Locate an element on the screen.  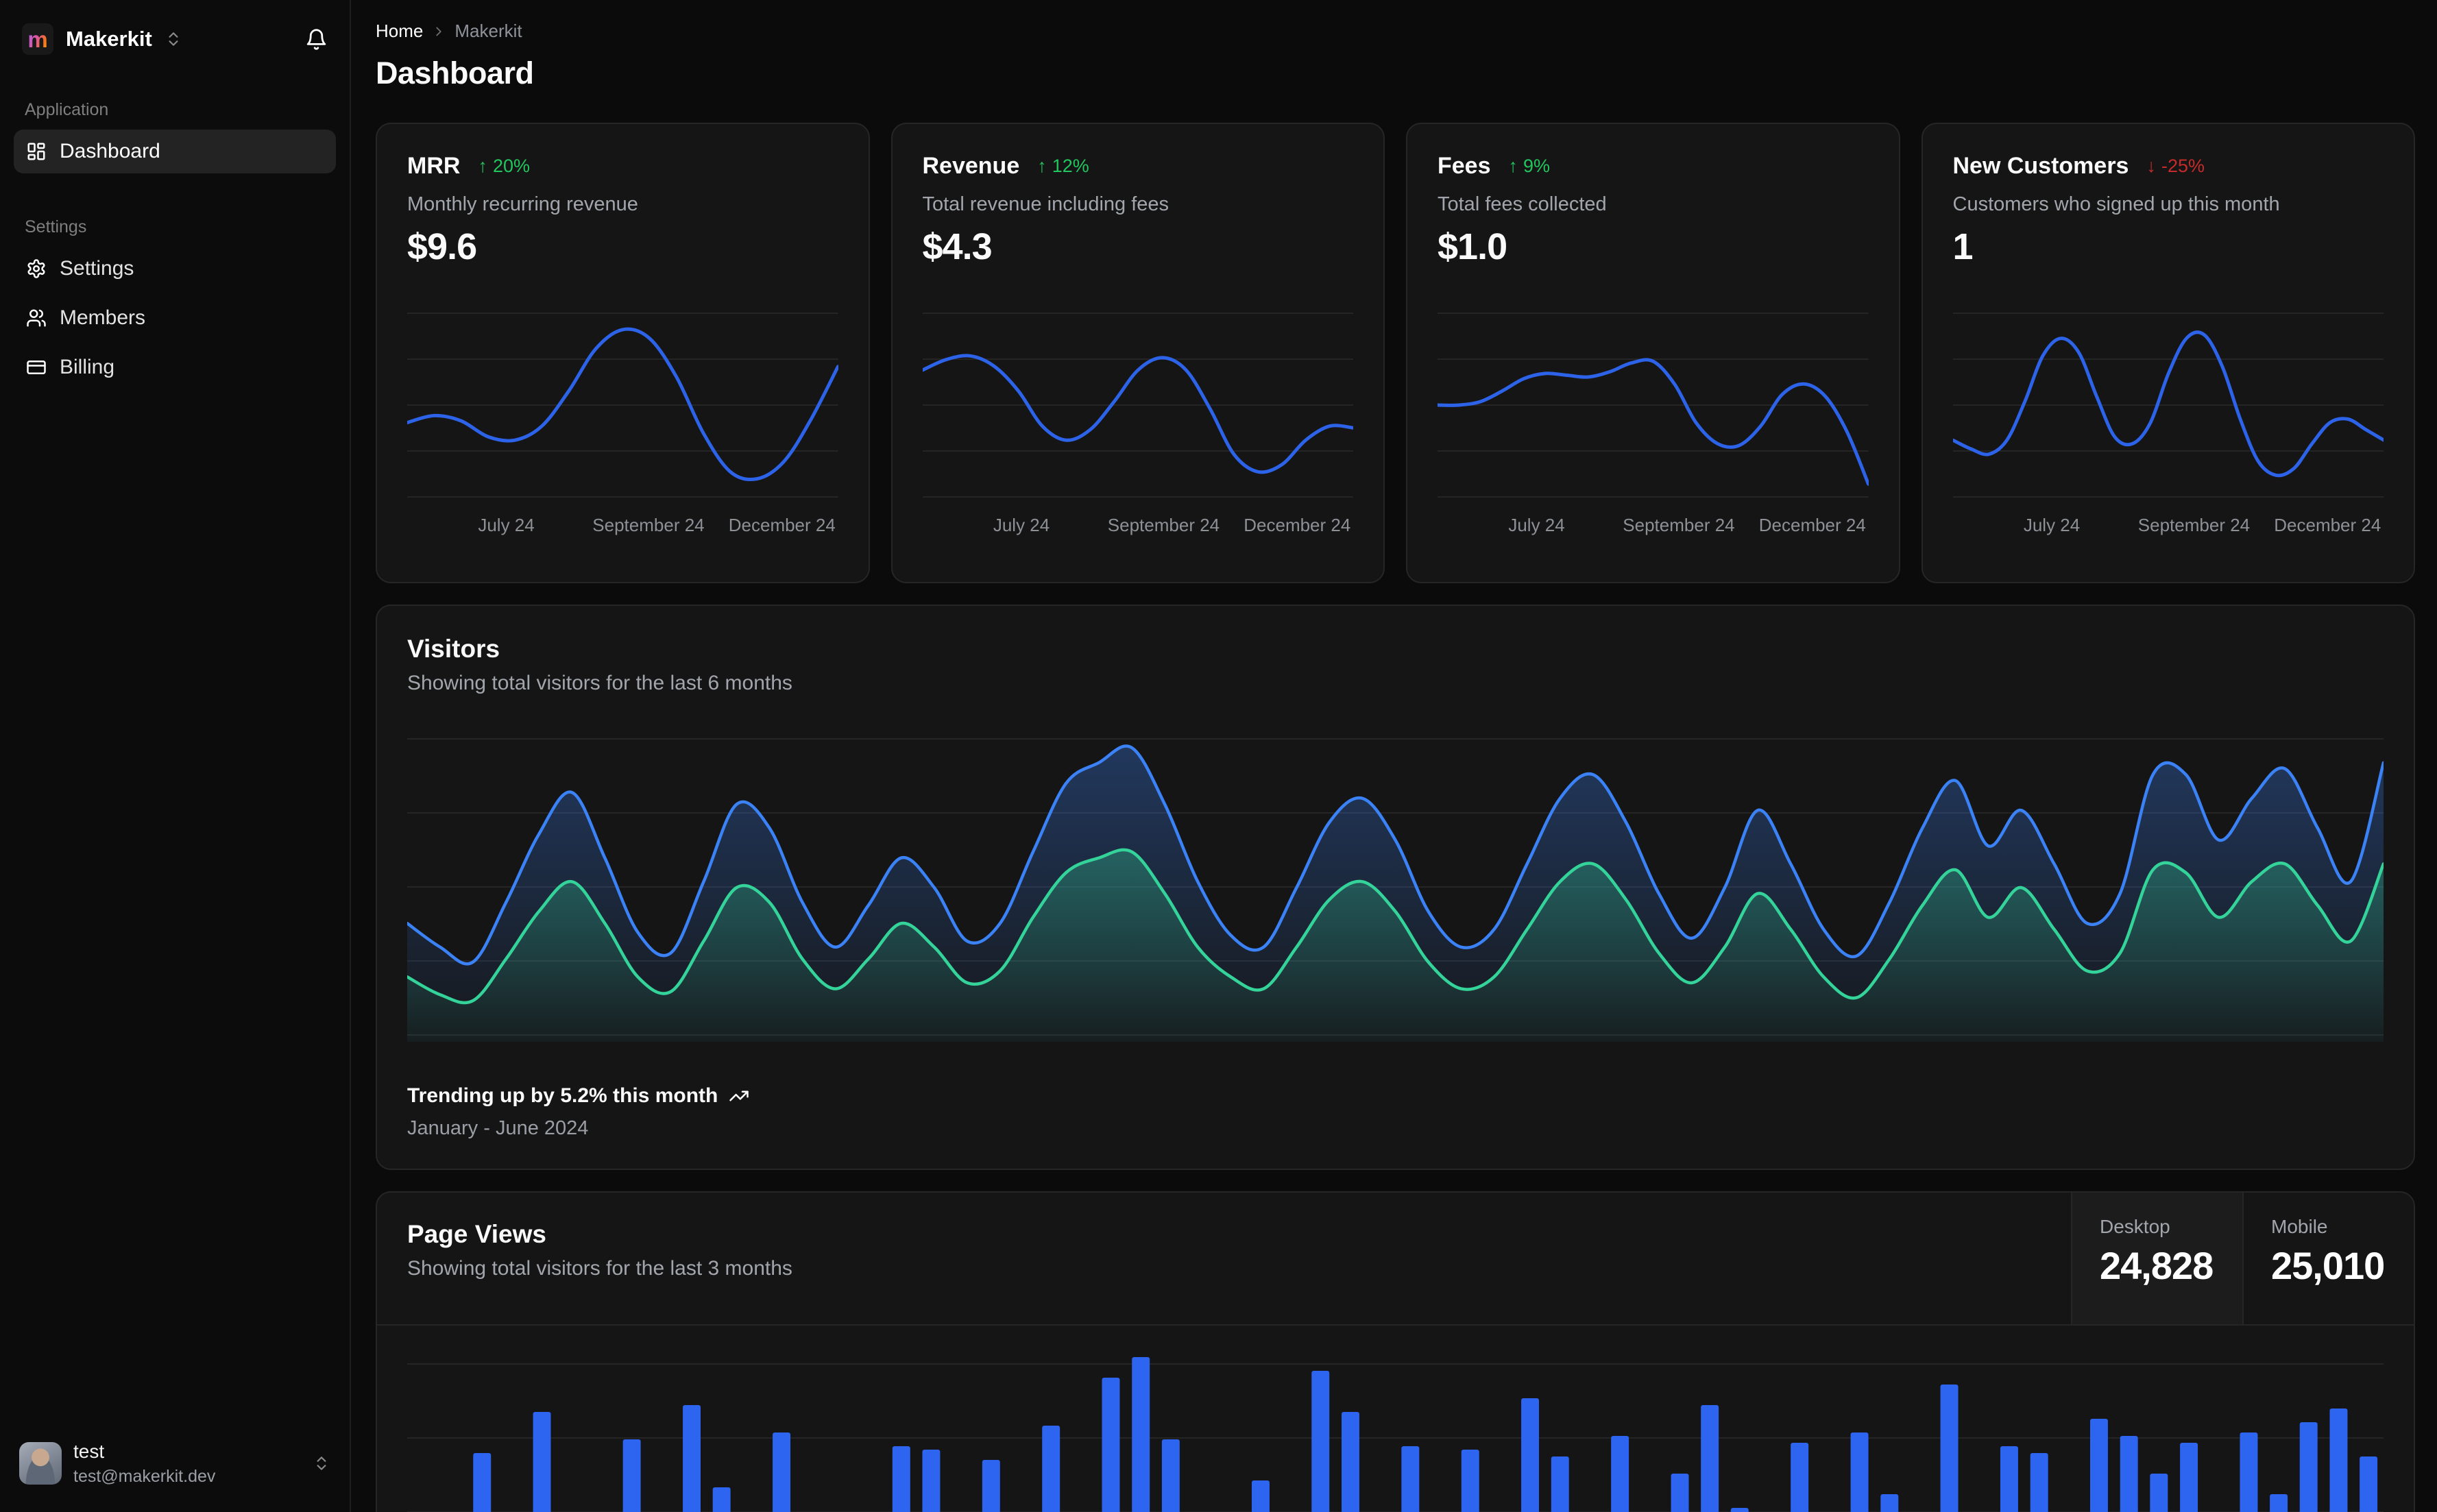
sidebar-item-label: Dashboard is located at coordinates (110, 151).